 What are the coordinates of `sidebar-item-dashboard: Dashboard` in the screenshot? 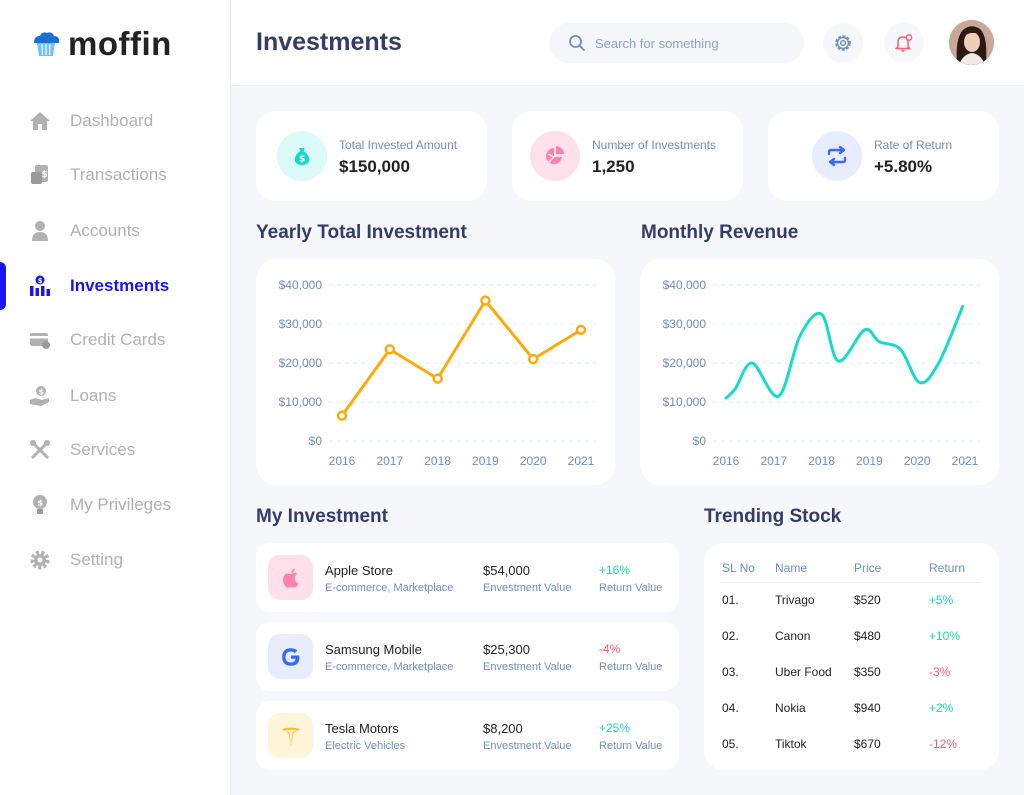 It's located at (115, 121).